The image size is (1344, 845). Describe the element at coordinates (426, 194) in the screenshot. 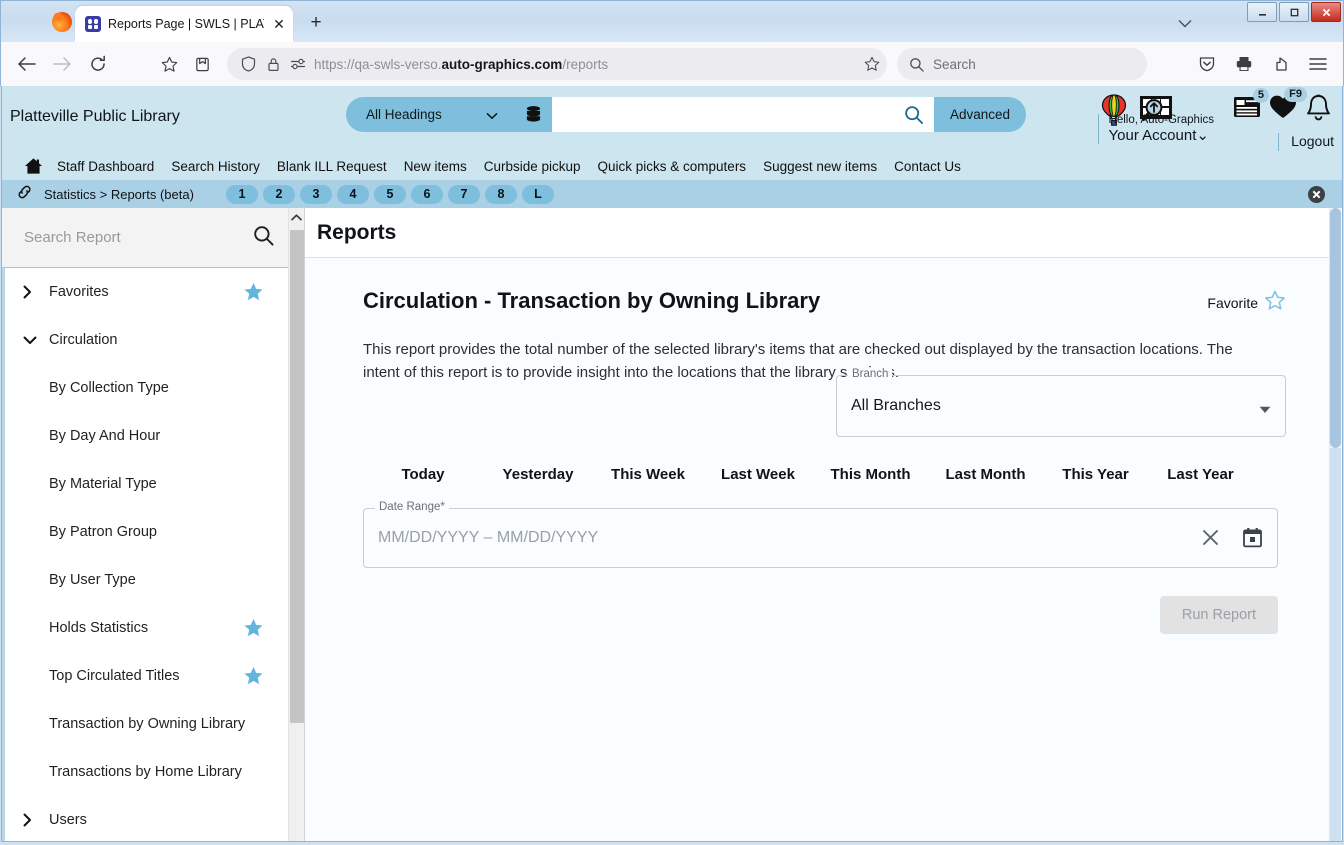

I see `breadcrumb-pill-6: 6` at that location.